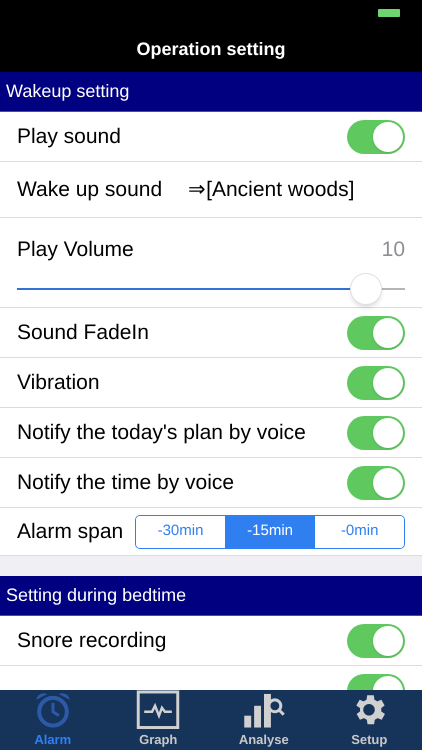 This screenshot has height=750, width=422. What do you see at coordinates (75, 250) in the screenshot?
I see `setting-label: Play Volume` at bounding box center [75, 250].